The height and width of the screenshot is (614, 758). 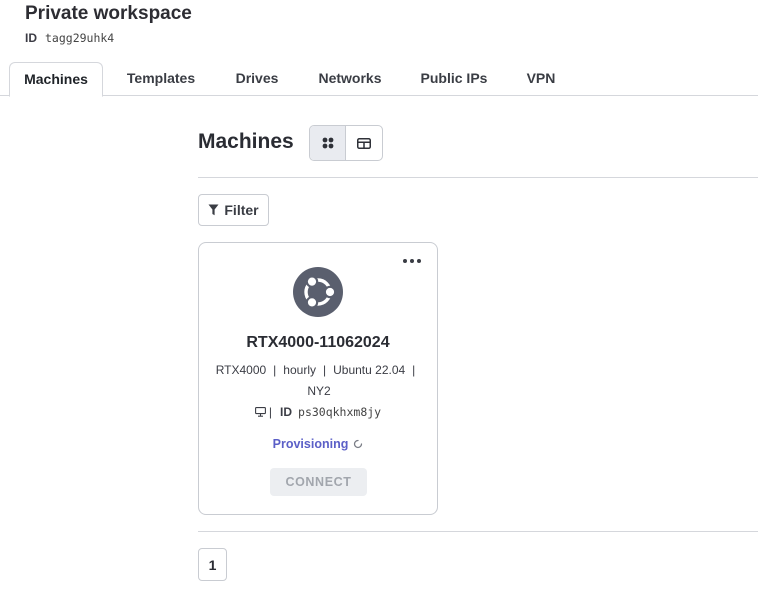 What do you see at coordinates (260, 412) in the screenshot?
I see `monitor-icon` at bounding box center [260, 412].